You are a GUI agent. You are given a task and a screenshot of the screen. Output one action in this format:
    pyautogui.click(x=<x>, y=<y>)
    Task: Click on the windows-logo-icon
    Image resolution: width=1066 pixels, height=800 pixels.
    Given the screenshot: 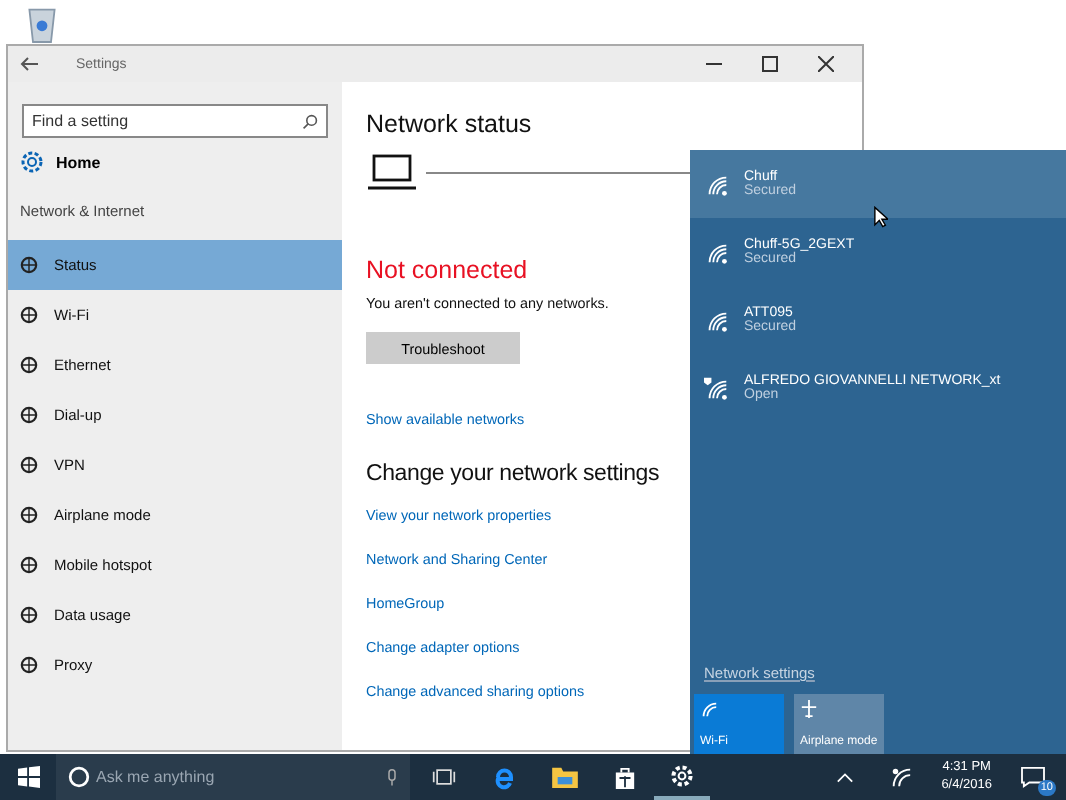 What is the action you would take?
    pyautogui.click(x=29, y=777)
    